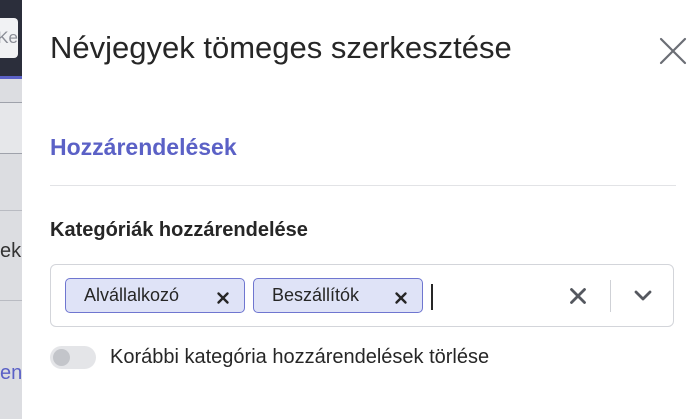  What do you see at coordinates (610, 296) in the screenshot?
I see `indicator-separator` at bounding box center [610, 296].